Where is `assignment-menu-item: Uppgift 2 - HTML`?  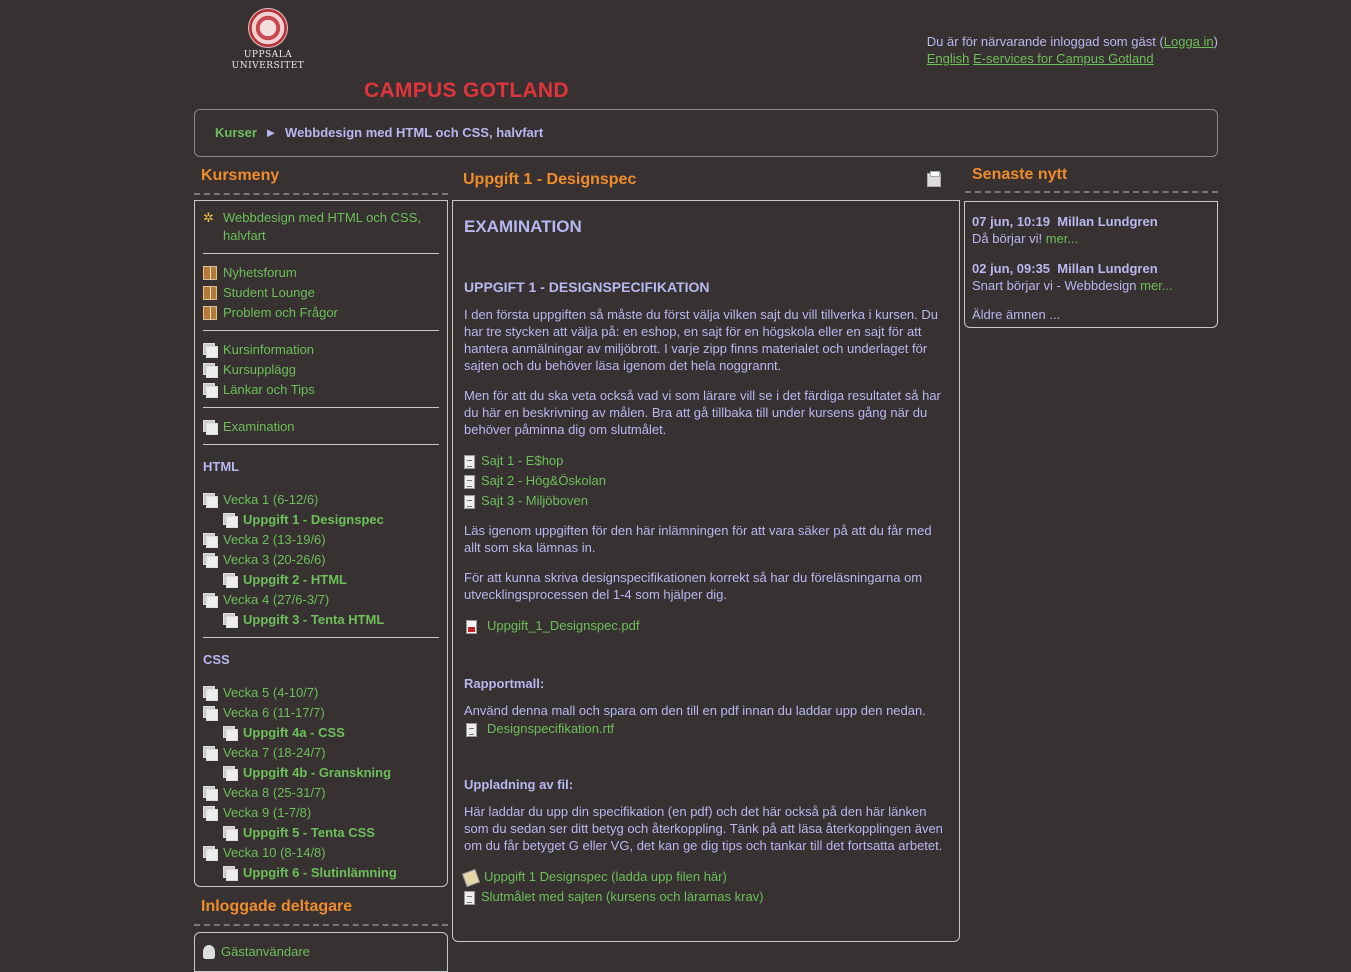
assignment-menu-item: Uppgift 2 - HTML is located at coordinates (321, 580).